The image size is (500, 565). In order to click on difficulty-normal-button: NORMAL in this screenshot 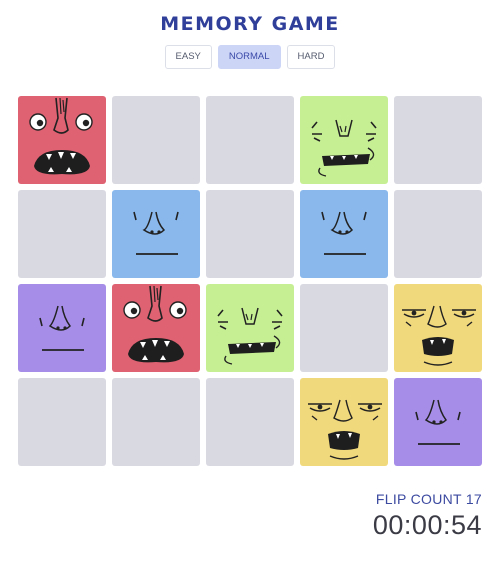, I will do `click(249, 57)`.